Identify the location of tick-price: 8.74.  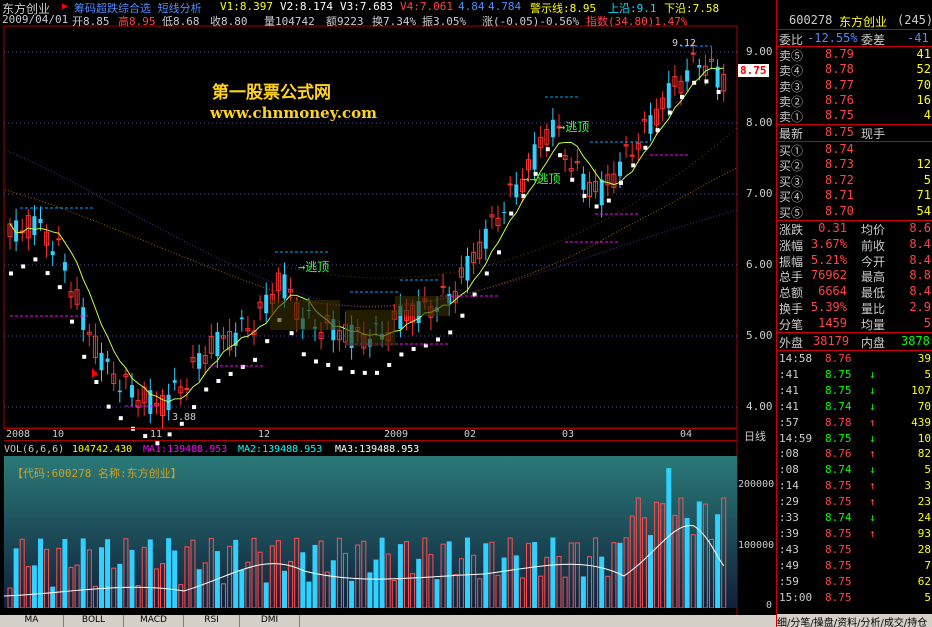
(838, 517).